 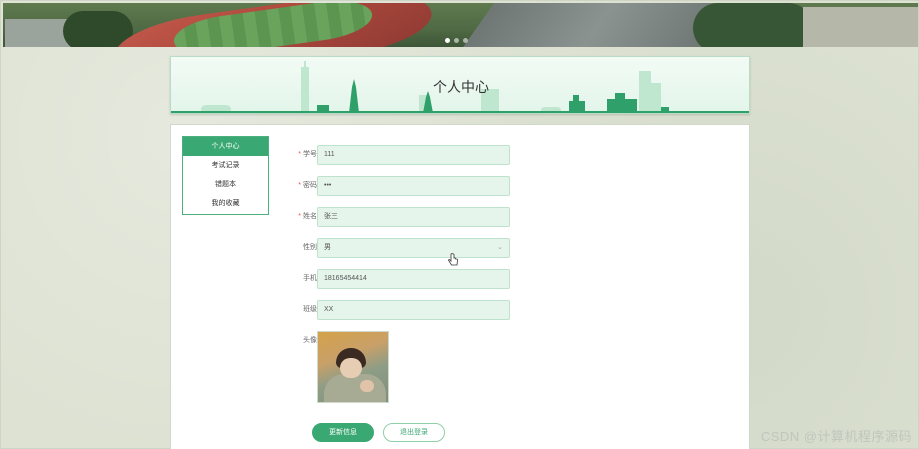 What do you see at coordinates (310, 247) in the screenshot?
I see `gender-label: 性别` at bounding box center [310, 247].